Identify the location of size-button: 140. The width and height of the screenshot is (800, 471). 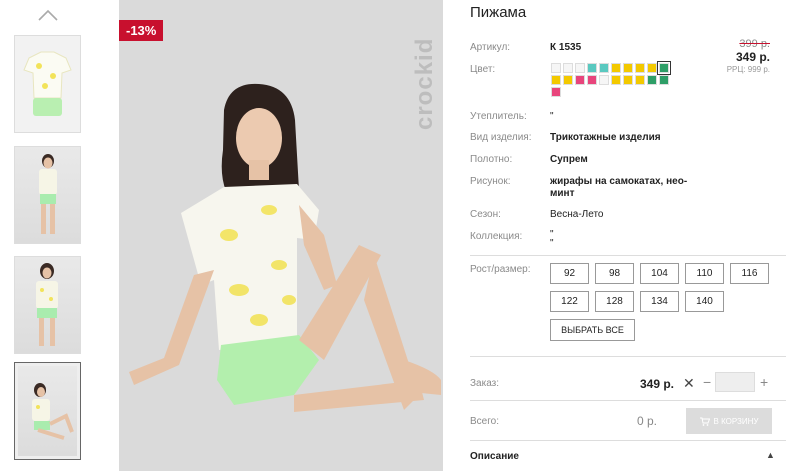
(704, 301).